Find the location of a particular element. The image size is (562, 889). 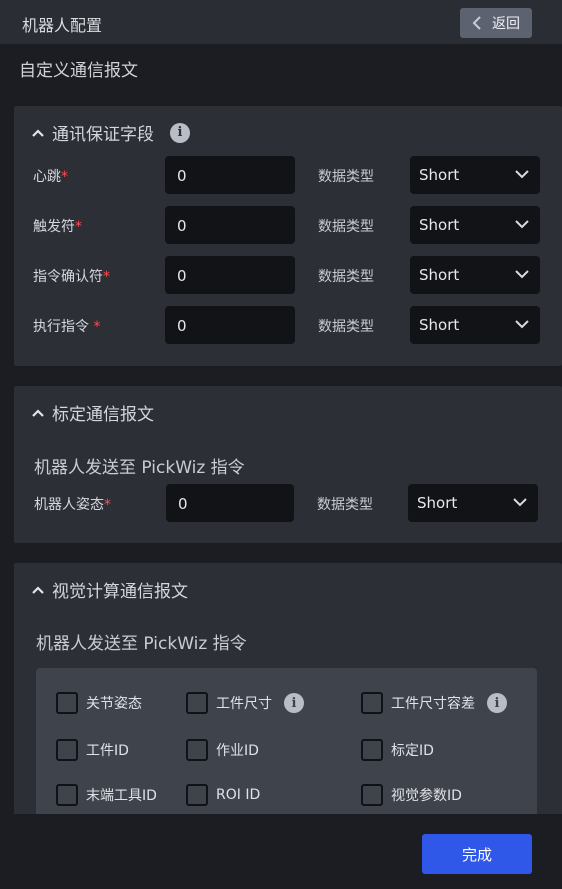

panel-calibration-header: 标定通信报文 is located at coordinates (93, 412).